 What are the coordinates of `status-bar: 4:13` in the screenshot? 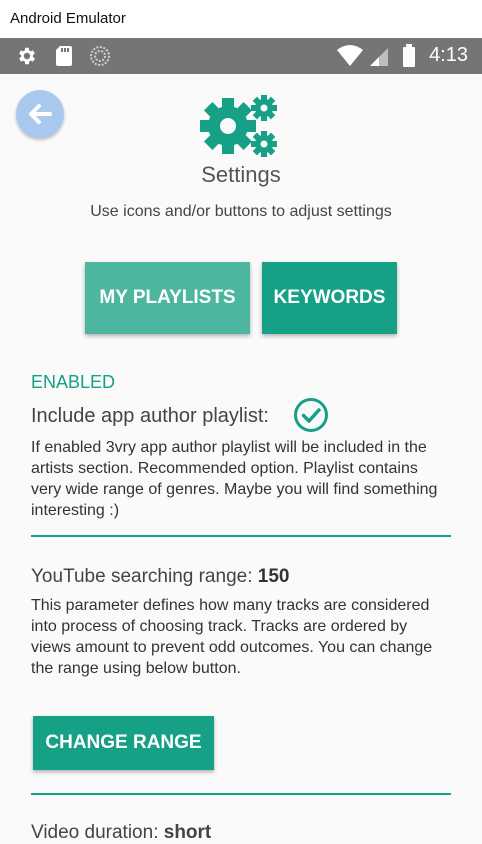 It's located at (241, 56).